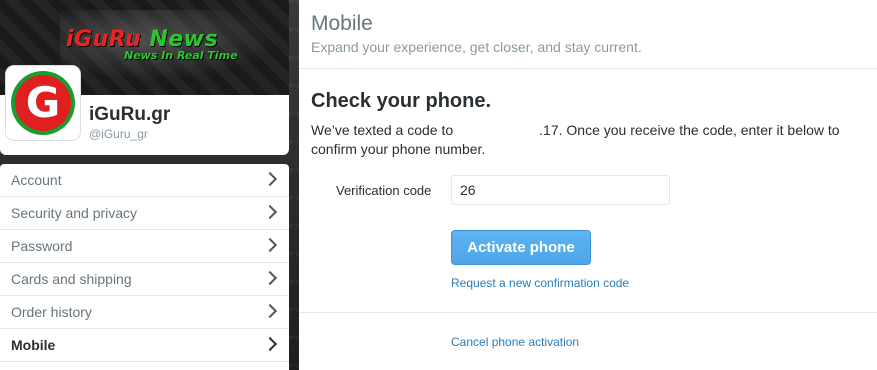 The width and height of the screenshot is (877, 370). What do you see at coordinates (342, 23) in the screenshot?
I see `page-title: Mobile` at bounding box center [342, 23].